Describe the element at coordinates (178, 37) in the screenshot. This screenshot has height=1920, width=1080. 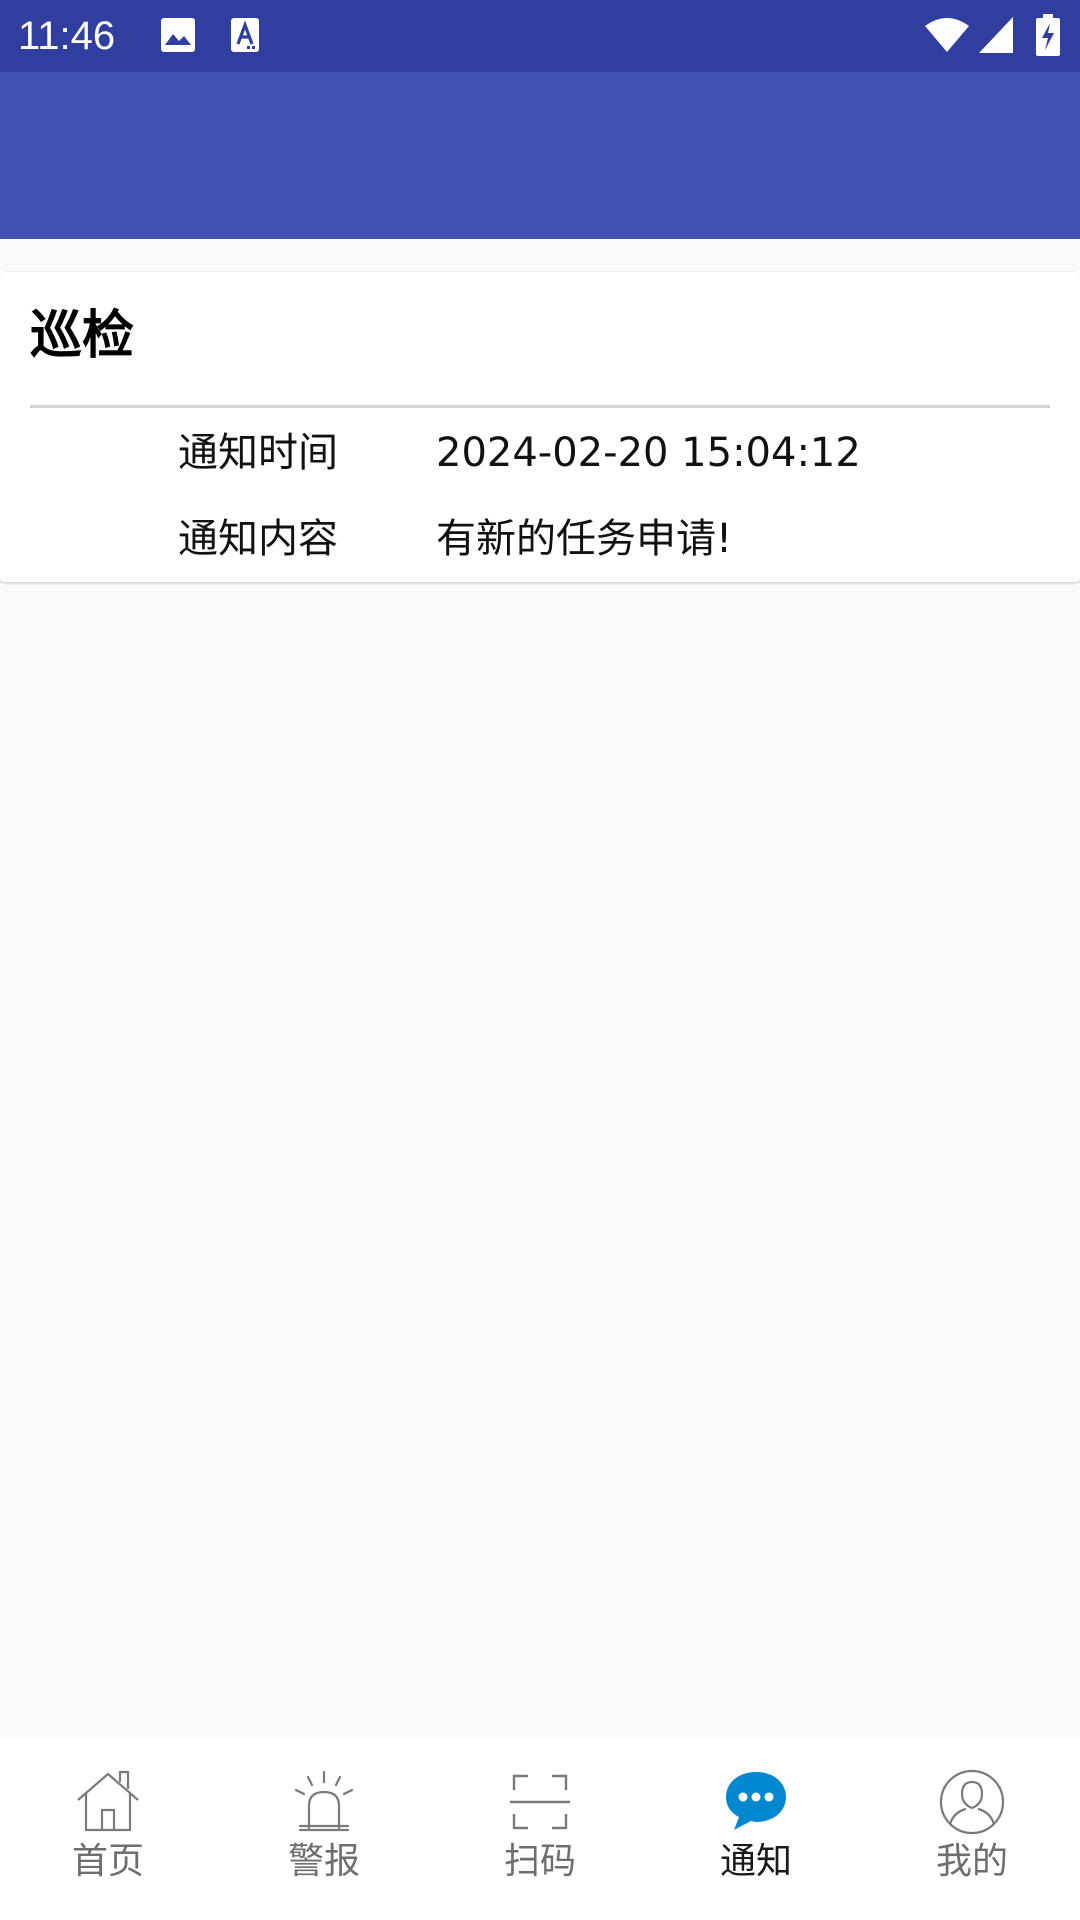
I see `image-icon` at that location.